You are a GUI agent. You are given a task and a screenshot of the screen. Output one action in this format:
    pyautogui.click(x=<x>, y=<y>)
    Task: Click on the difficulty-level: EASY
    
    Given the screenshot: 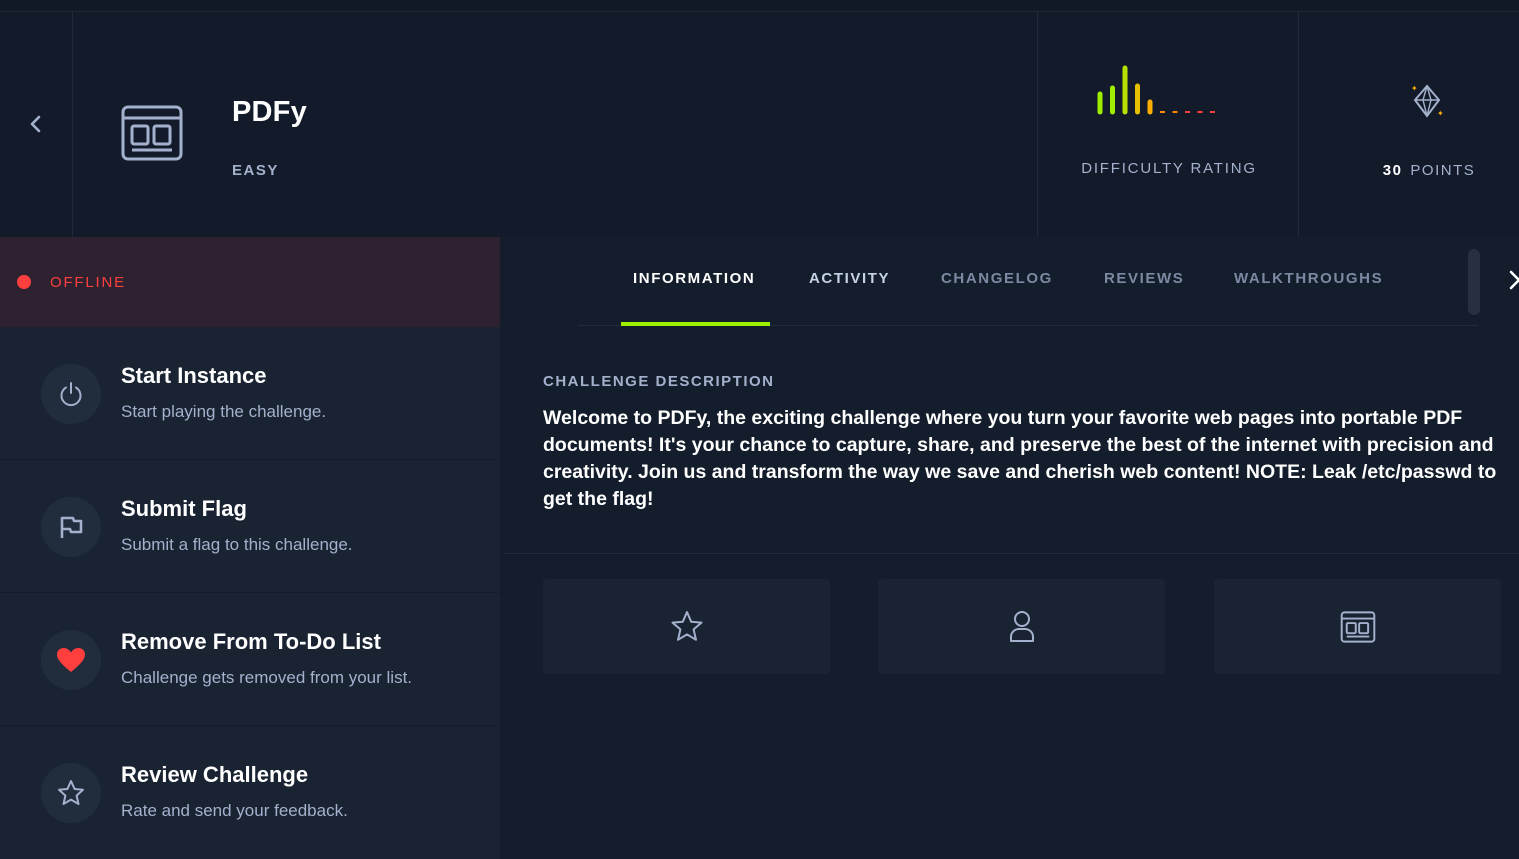 What is the action you would take?
    pyautogui.click(x=255, y=170)
    